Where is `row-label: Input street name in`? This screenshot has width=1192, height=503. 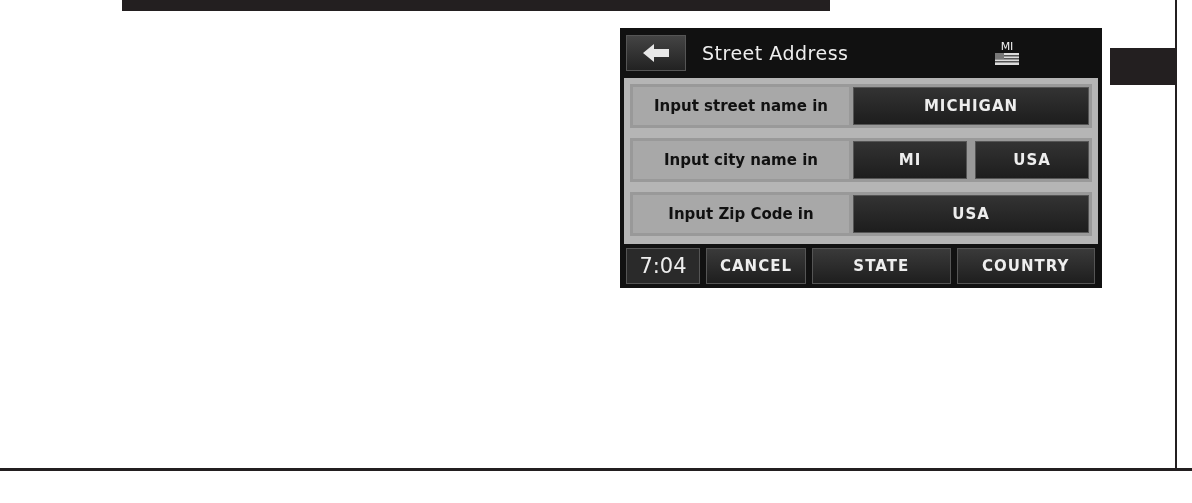
row-label: Input street name in is located at coordinates (741, 106).